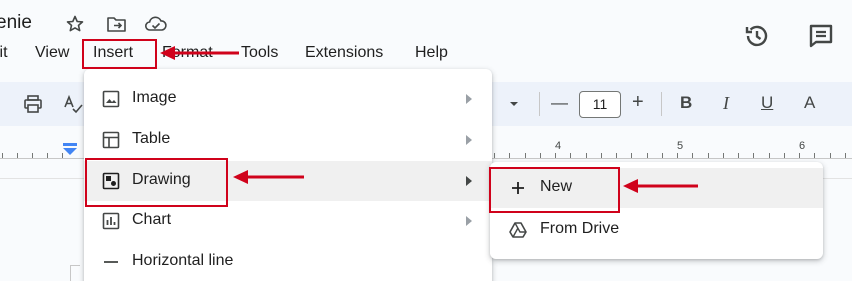 The image size is (852, 281). What do you see at coordinates (52, 53) in the screenshot?
I see `menu-view: View` at bounding box center [52, 53].